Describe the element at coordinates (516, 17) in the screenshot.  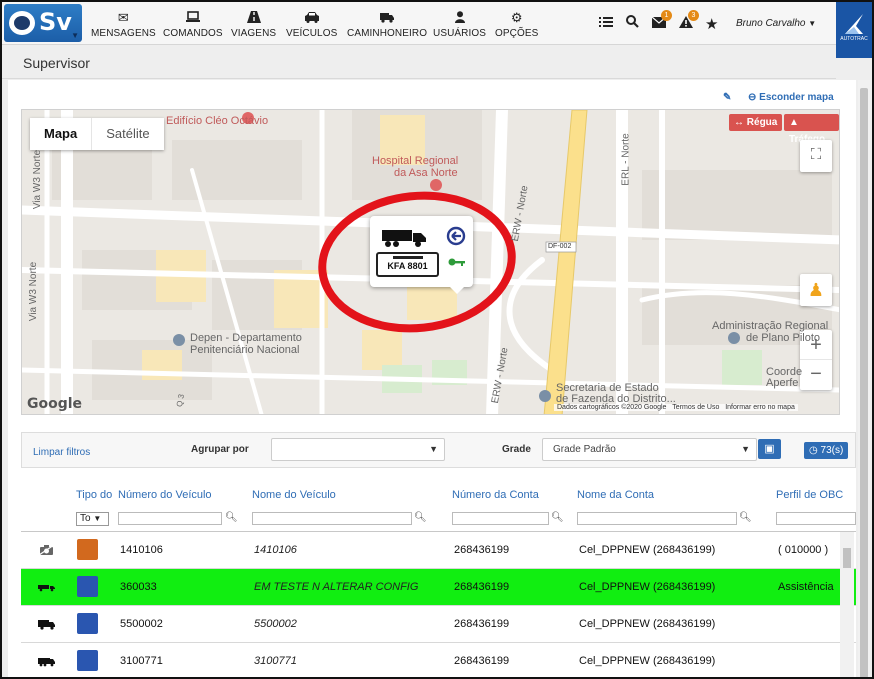
I see `cogs-icon: ⚙` at that location.